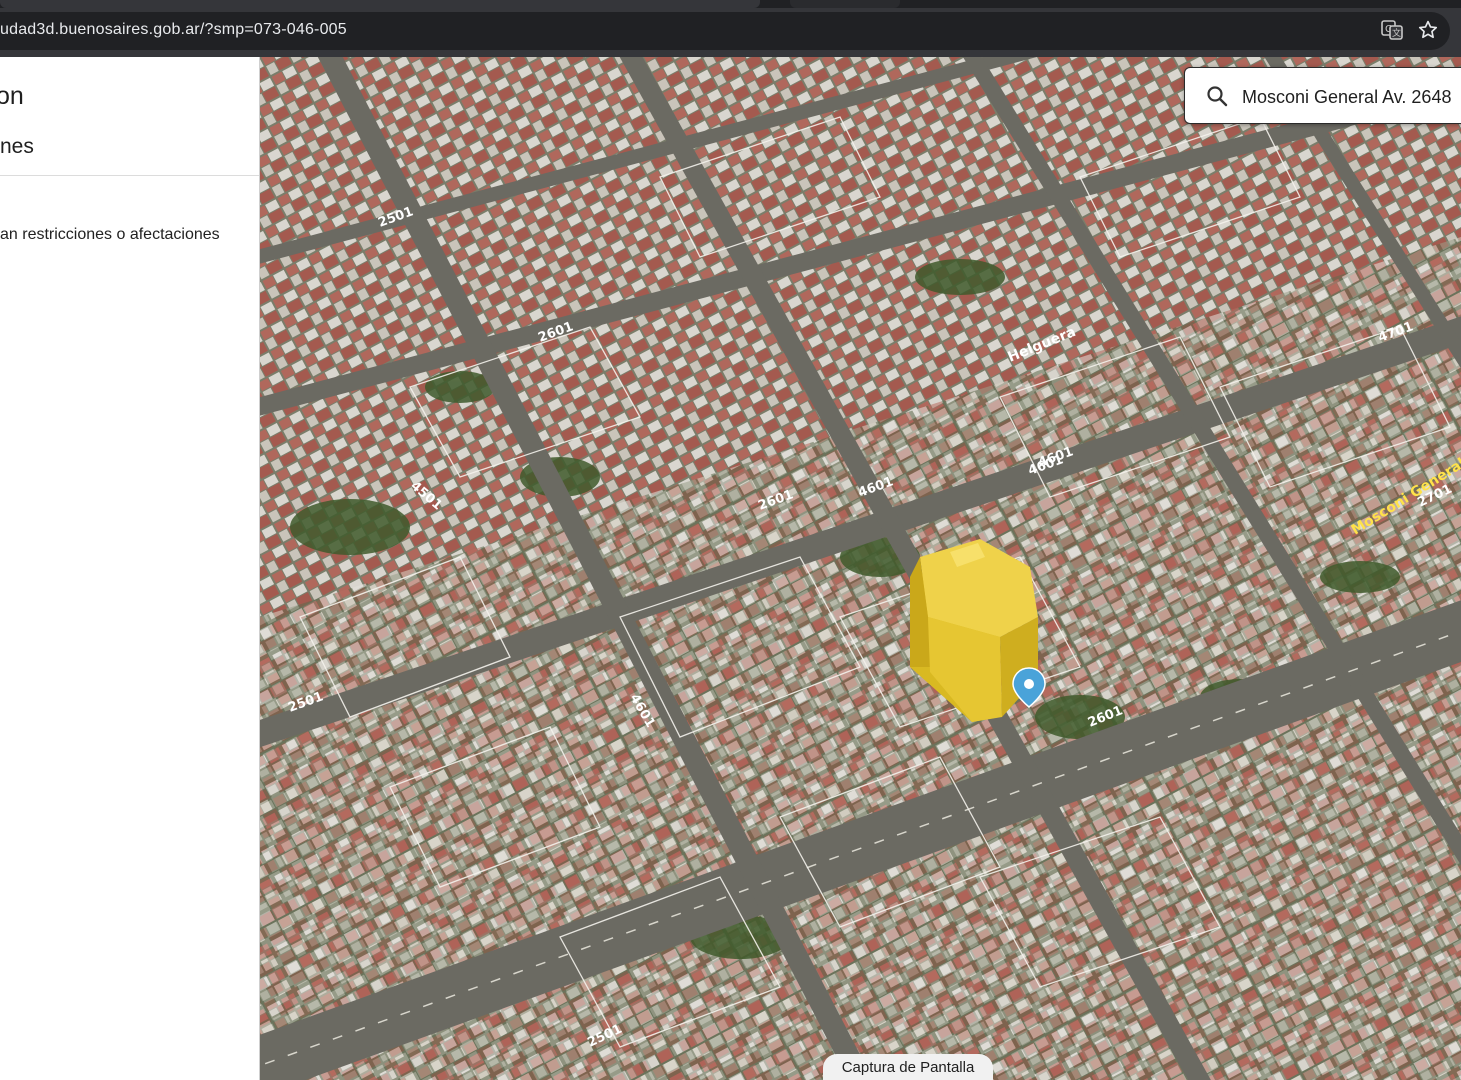 The image size is (1461, 1080). I want to click on address-search-box, so click(1322, 95).